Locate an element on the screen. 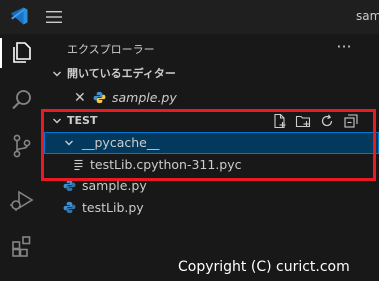 The image size is (379, 281). run-debug-icon is located at coordinates (22, 200).